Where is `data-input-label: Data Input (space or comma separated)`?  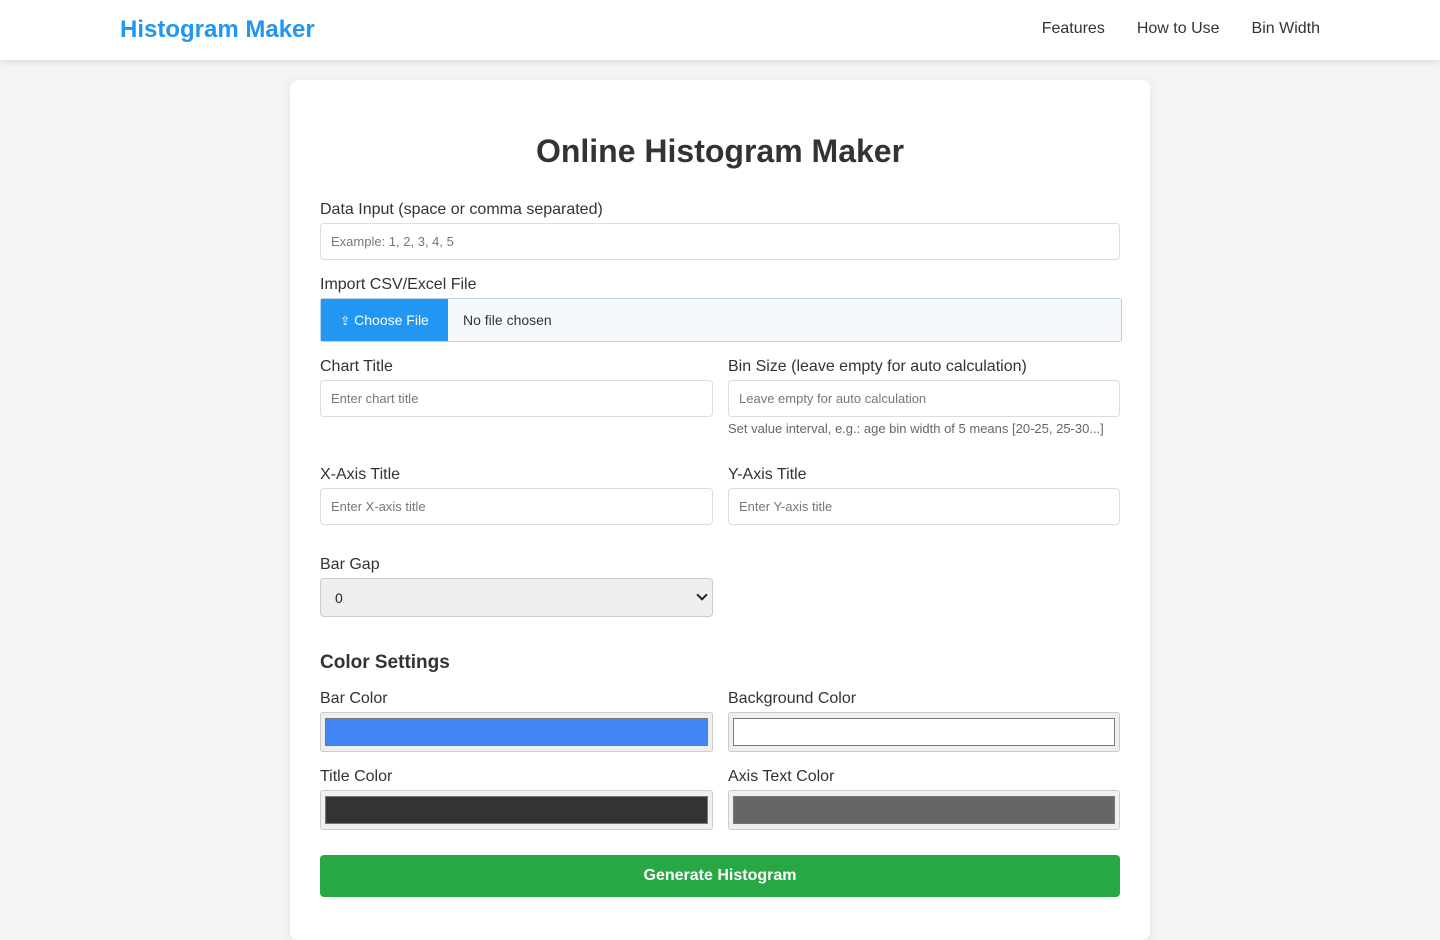 data-input-label: Data Input (space or comma separated) is located at coordinates (461, 209).